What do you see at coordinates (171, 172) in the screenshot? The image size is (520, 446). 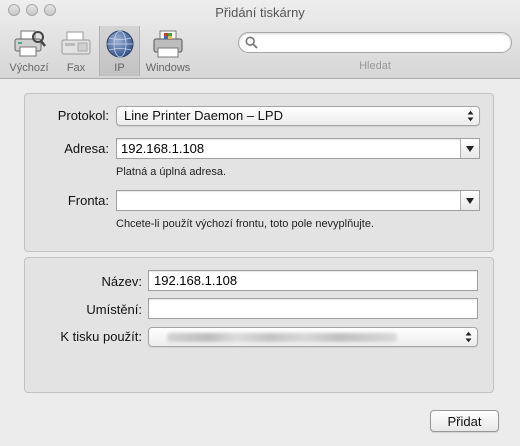 I see `address-hint: Platná a úplná adresa.` at bounding box center [171, 172].